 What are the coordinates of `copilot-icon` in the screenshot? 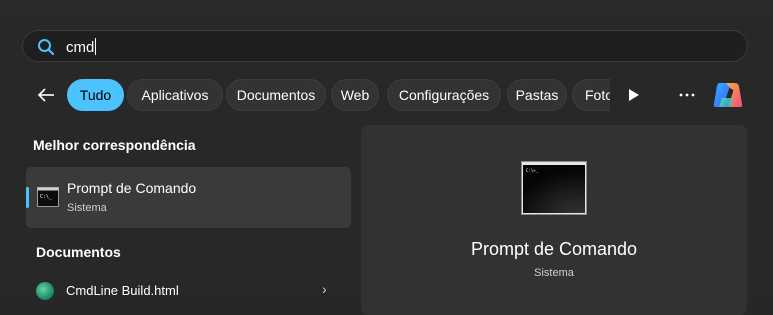 It's located at (727, 95).